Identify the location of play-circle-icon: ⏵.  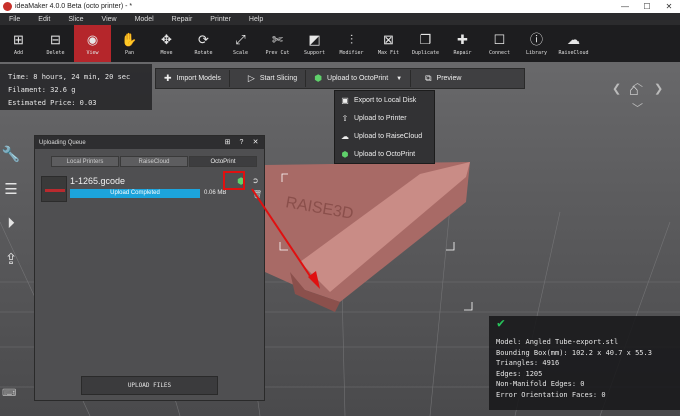
(11, 223).